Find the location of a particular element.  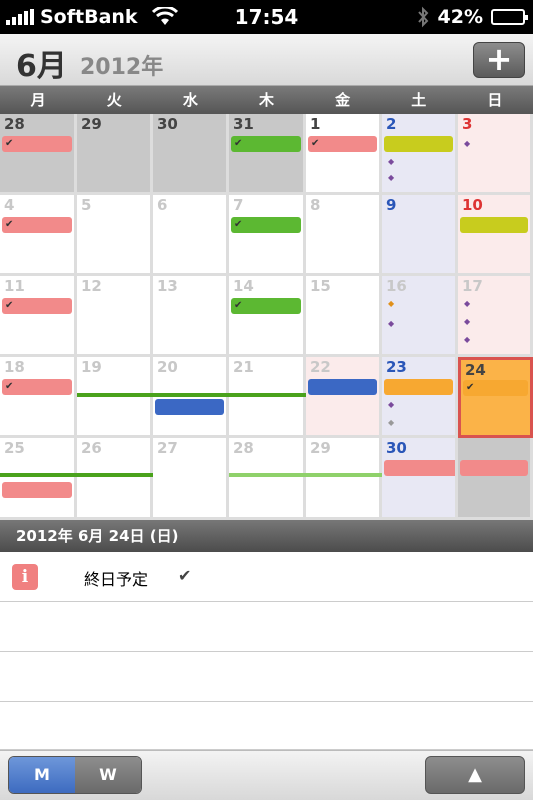

day-cell: 21 is located at coordinates (267, 397).